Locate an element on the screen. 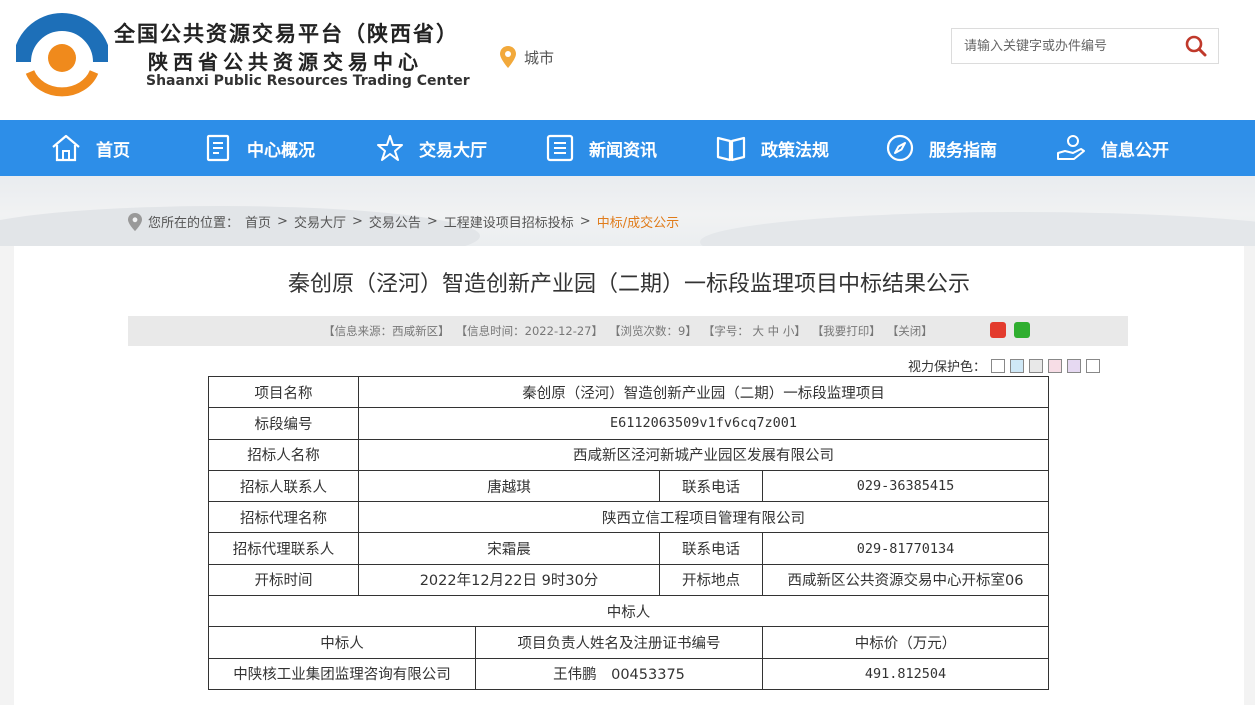  project-name-value: 秦创原（泾河）智造创新产业园（二期）一标段监理项目 is located at coordinates (703, 392).